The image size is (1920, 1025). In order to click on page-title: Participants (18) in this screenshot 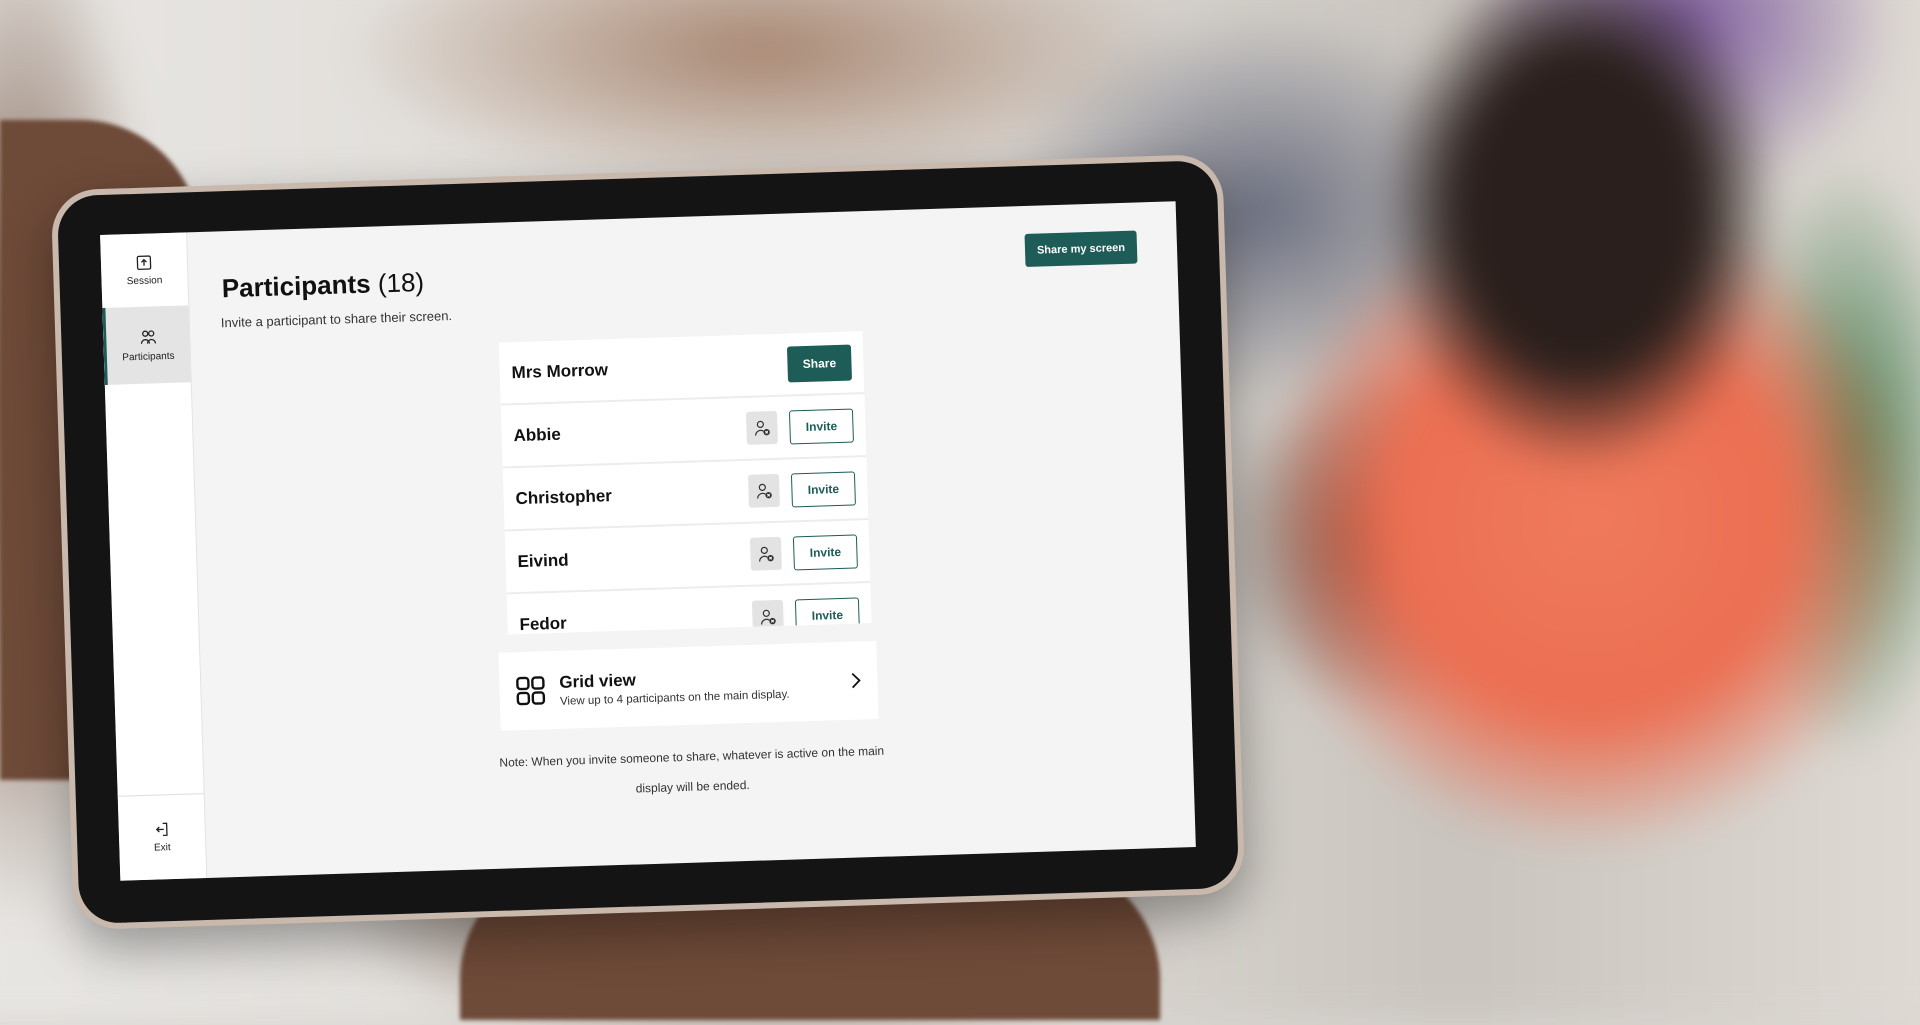, I will do `click(322, 285)`.